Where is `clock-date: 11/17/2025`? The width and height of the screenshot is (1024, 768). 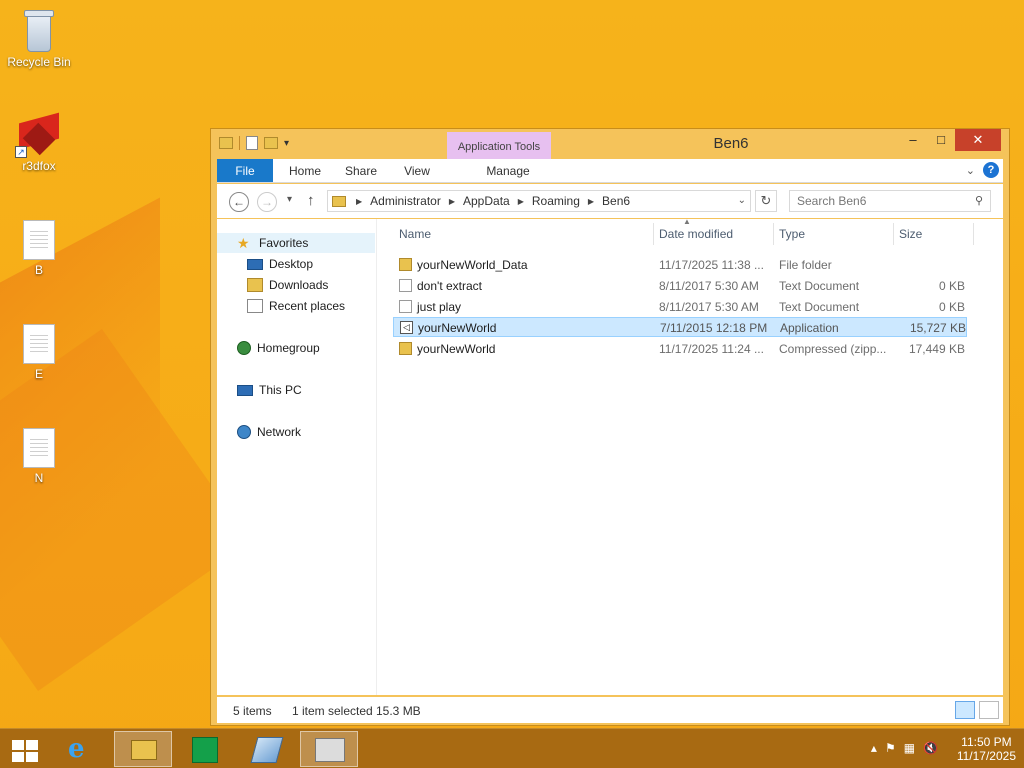
clock-date: 11/17/2025 is located at coordinates (986, 756).